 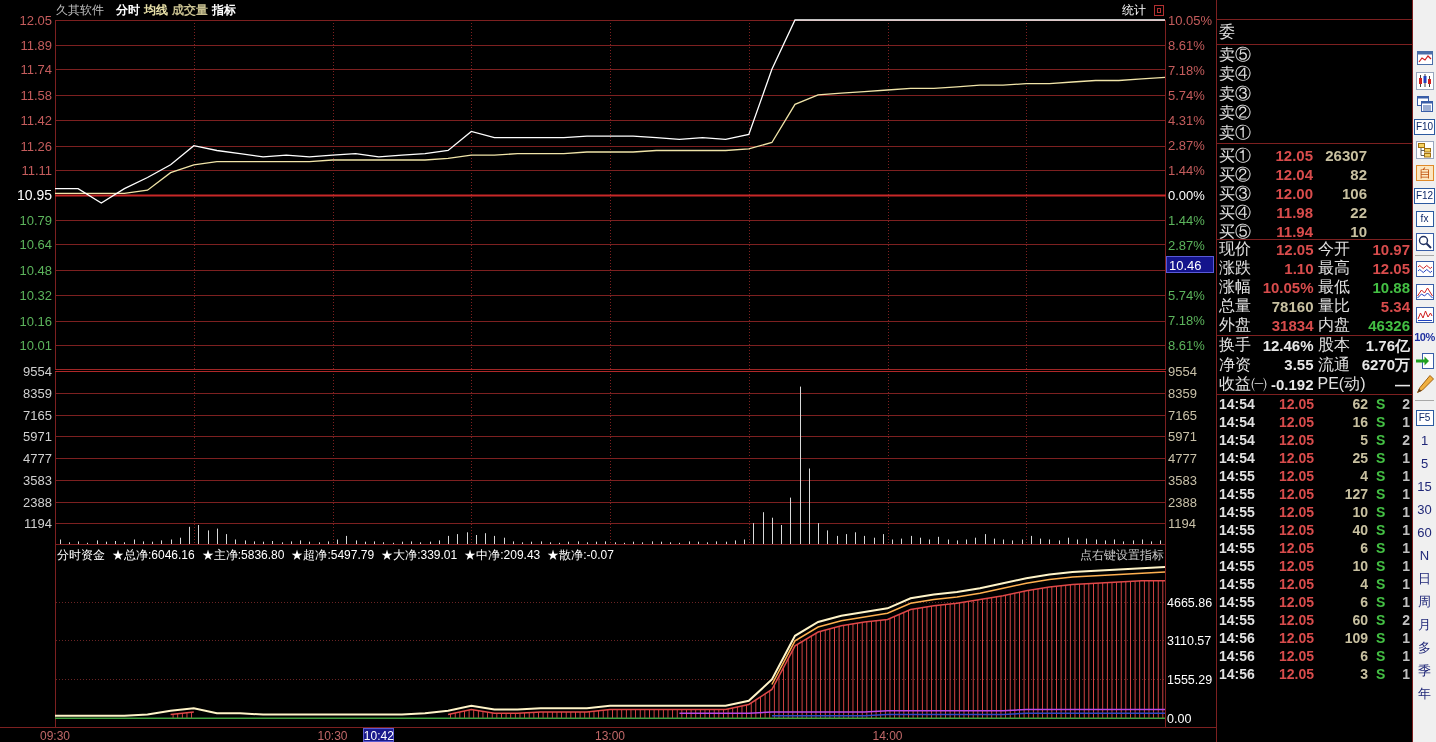 I want to click on quote-label: 涨跌, so click(x=1235, y=268).